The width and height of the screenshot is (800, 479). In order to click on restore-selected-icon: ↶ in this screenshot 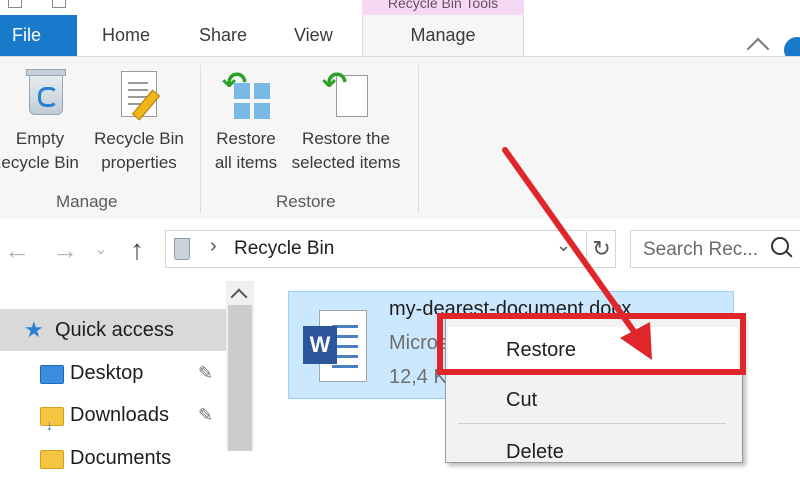, I will do `click(346, 95)`.